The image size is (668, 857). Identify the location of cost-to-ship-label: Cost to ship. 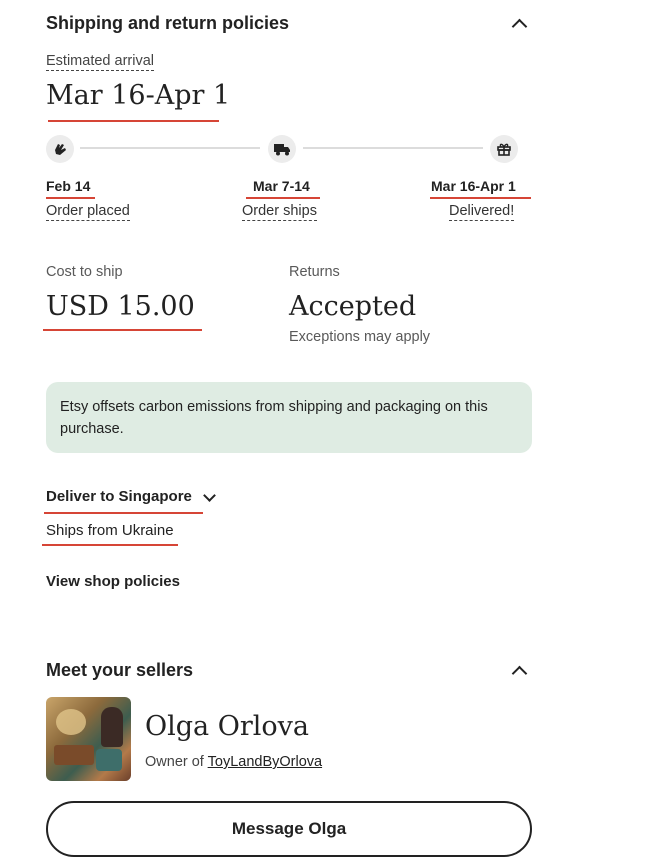
(84, 272).